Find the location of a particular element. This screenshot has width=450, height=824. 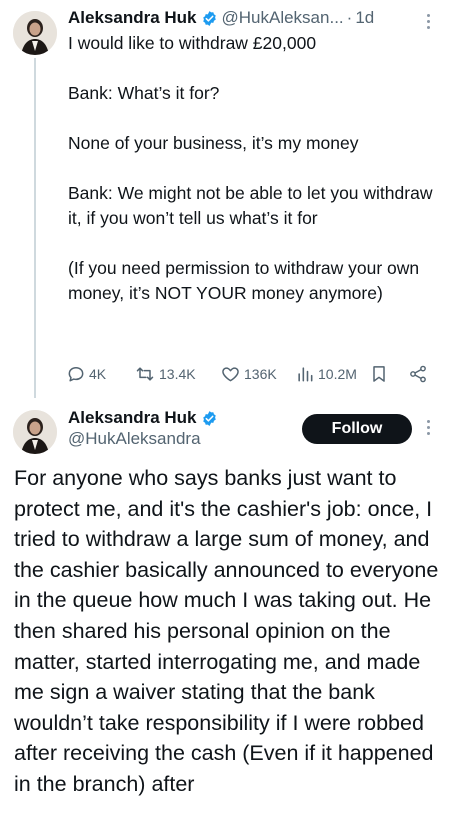

author-row: Aleksandra Huk is located at coordinates (143, 418).